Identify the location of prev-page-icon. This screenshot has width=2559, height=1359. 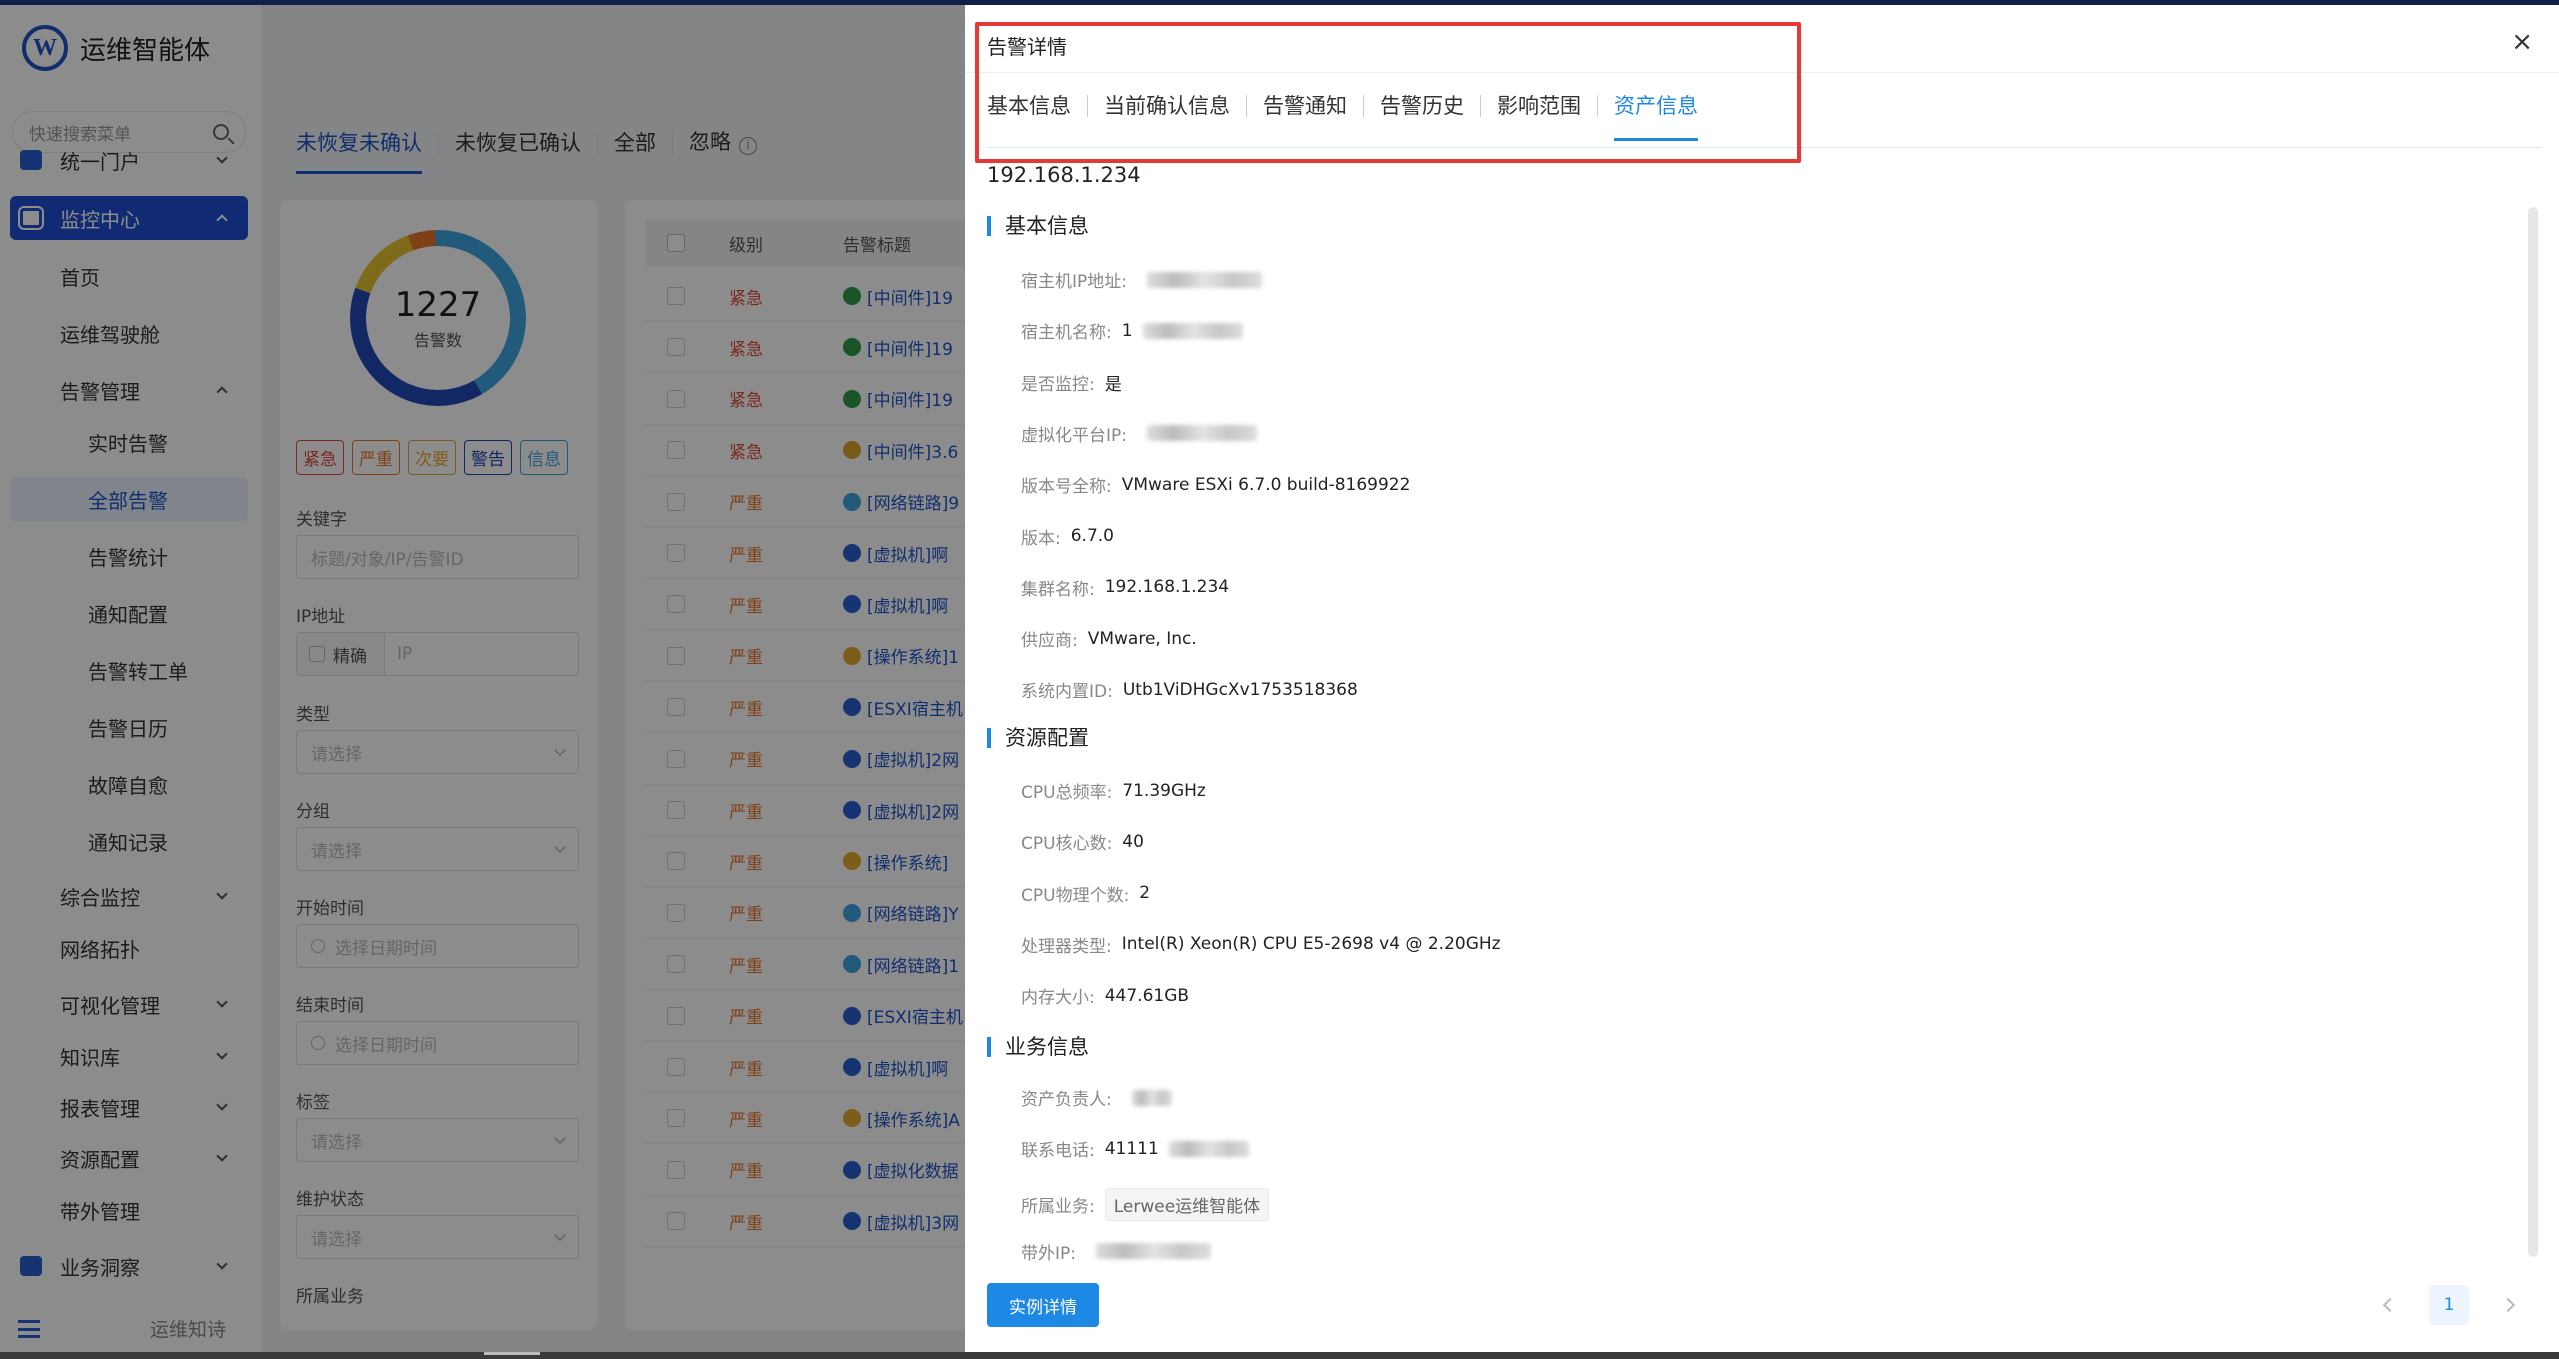
(2390, 1305).